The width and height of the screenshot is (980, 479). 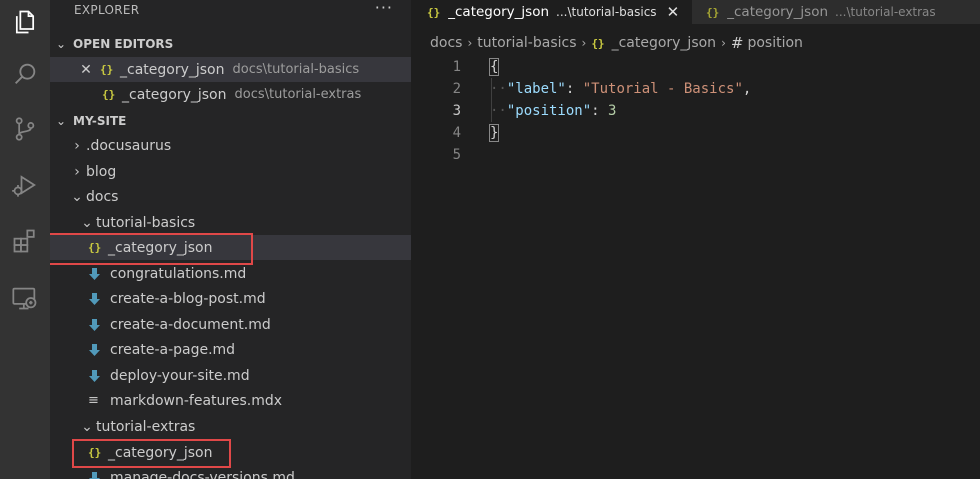 I want to click on tree-item-category-json-basics: {} _category_json, so click(x=230, y=247).